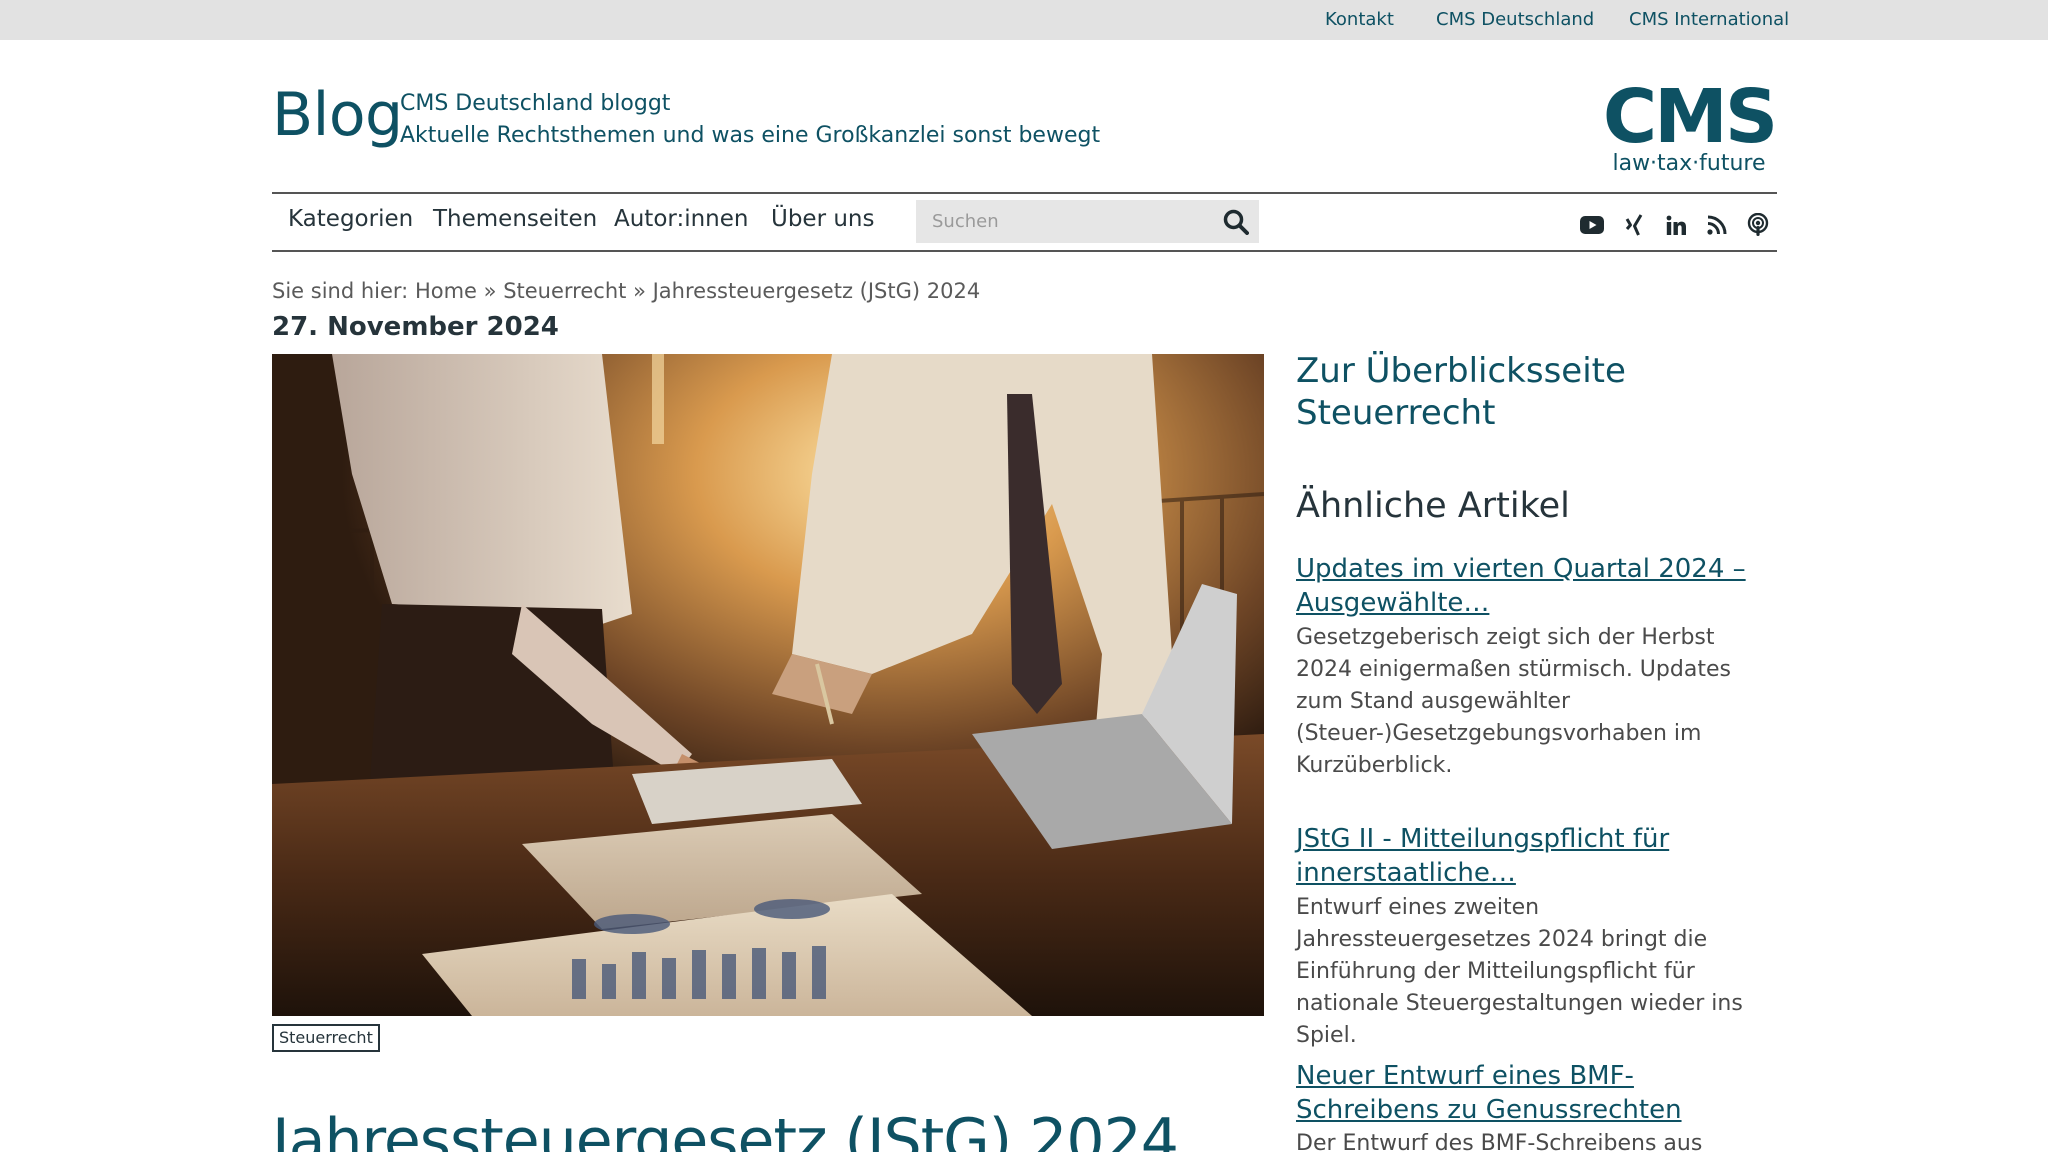  Describe the element at coordinates (1359, 19) in the screenshot. I see `topbar-link-kontakt: Kontakt` at that location.